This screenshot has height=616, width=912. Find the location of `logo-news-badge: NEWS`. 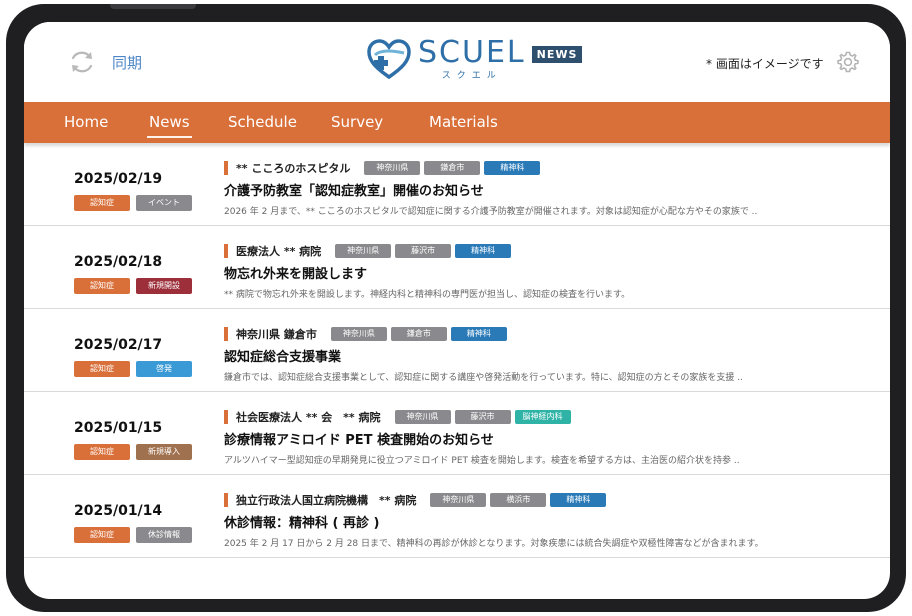

logo-news-badge: NEWS is located at coordinates (557, 54).